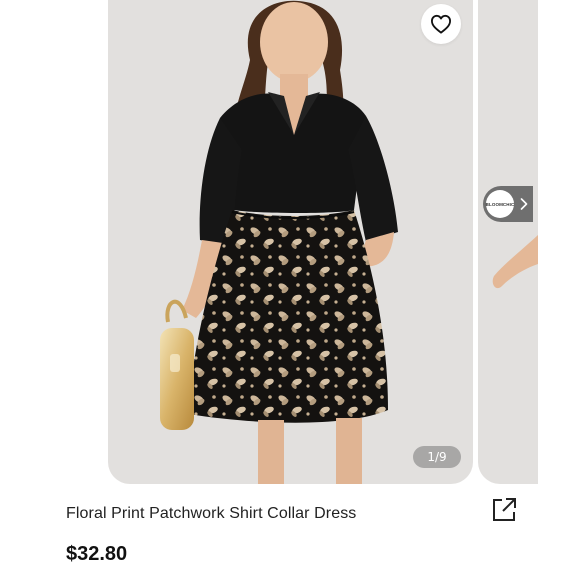  I want to click on image-counter-badge: 1/9, so click(437, 457).